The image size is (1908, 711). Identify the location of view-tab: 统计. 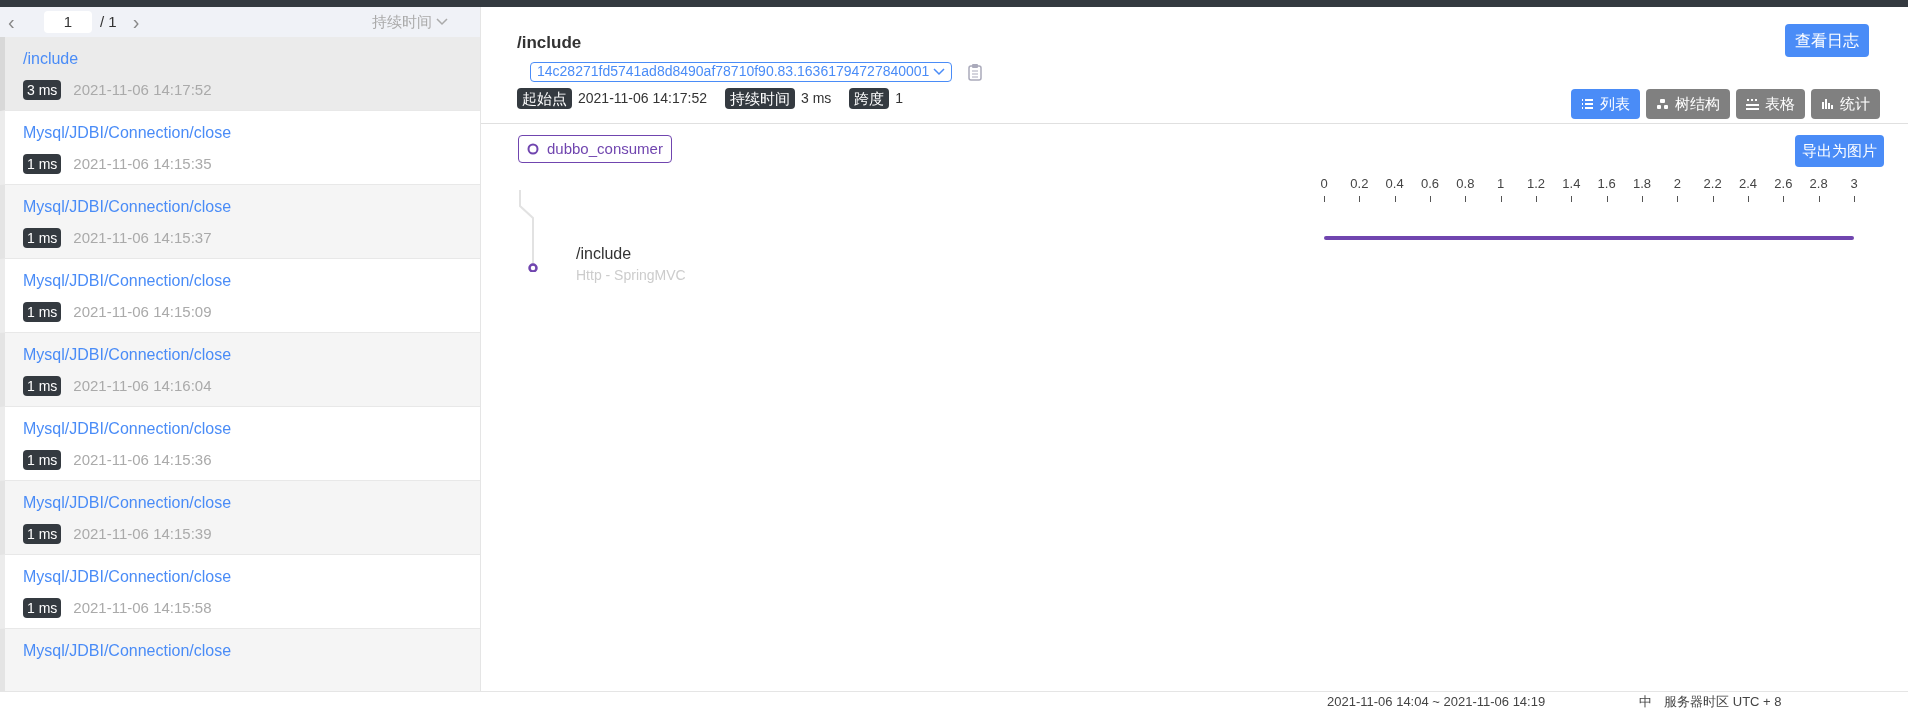
(1845, 104).